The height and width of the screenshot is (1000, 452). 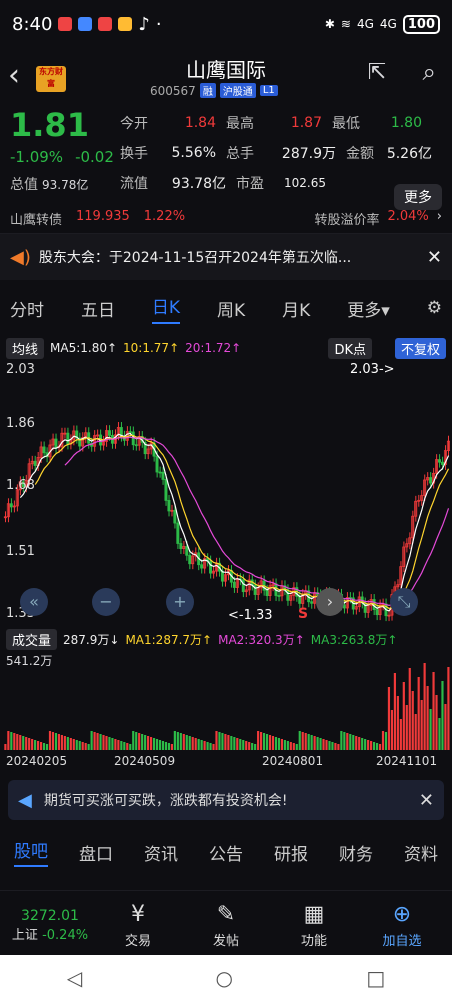 I want to click on nav-trade: ¥ 交易, so click(x=138, y=925).